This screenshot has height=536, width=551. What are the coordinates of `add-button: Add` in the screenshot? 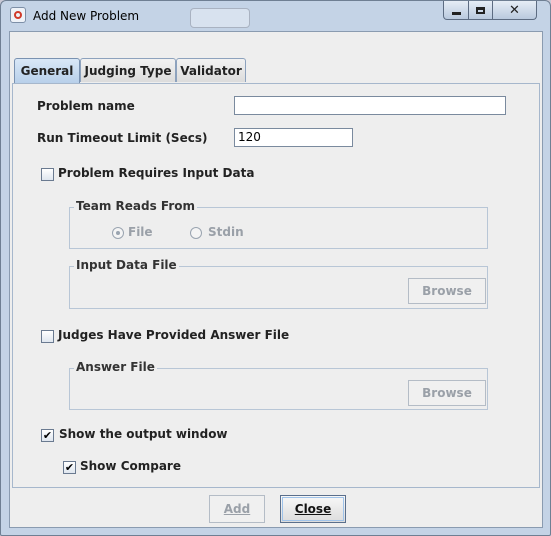 It's located at (237, 509).